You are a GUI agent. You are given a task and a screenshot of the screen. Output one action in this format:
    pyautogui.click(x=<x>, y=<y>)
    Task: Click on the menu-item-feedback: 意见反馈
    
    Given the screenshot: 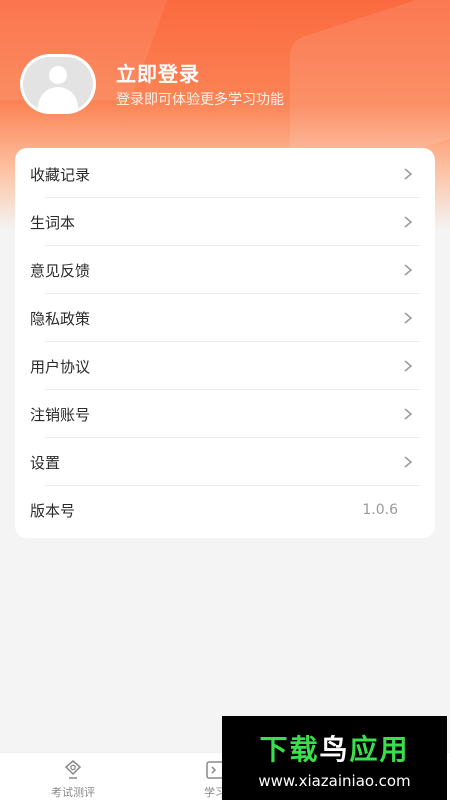 What is the action you would take?
    pyautogui.click(x=225, y=270)
    